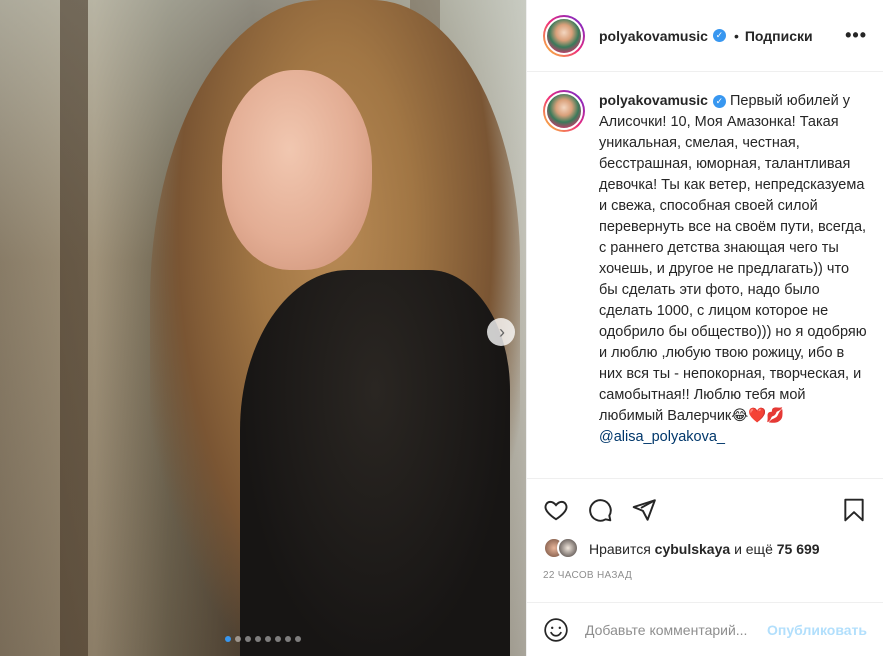 This screenshot has width=883, height=656. I want to click on action-bar, so click(705, 509).